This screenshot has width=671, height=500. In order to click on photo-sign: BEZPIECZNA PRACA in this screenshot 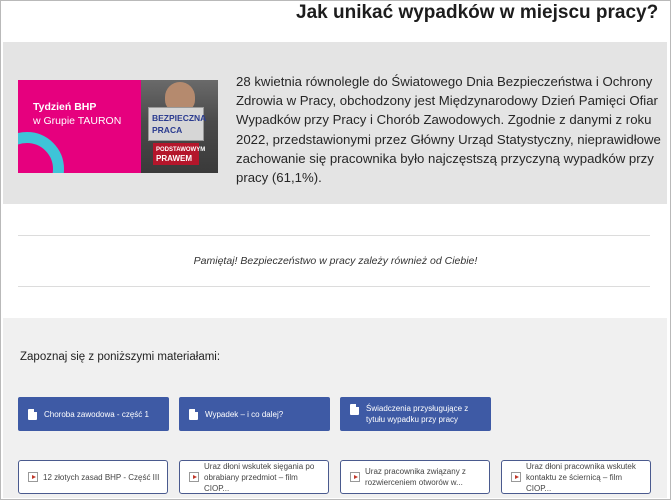, I will do `click(177, 124)`.